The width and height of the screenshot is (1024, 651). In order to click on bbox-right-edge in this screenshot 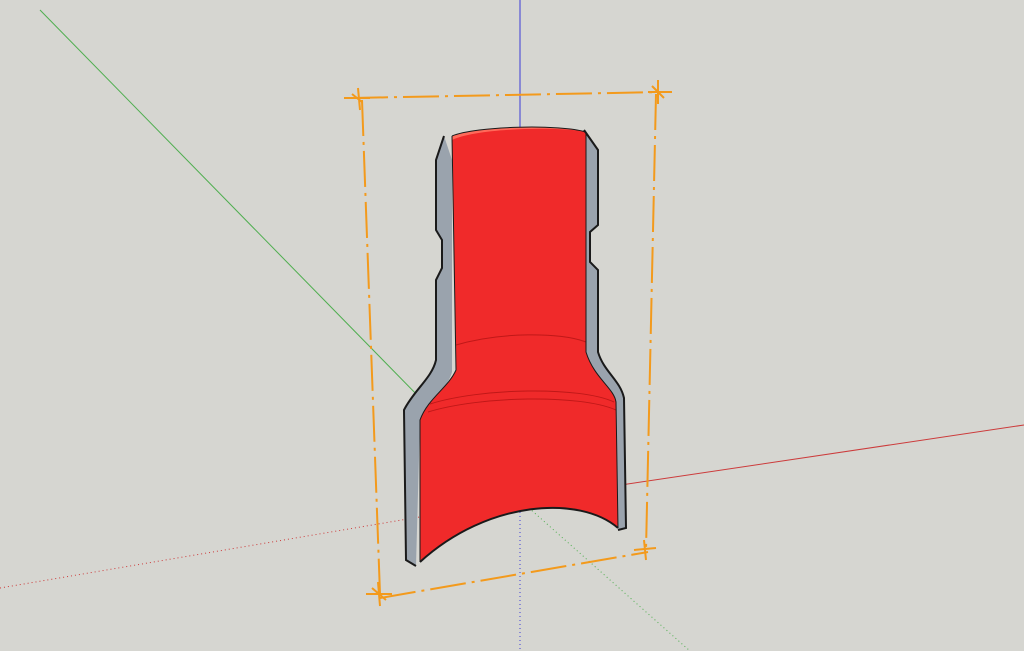, I will do `click(651, 322)`.